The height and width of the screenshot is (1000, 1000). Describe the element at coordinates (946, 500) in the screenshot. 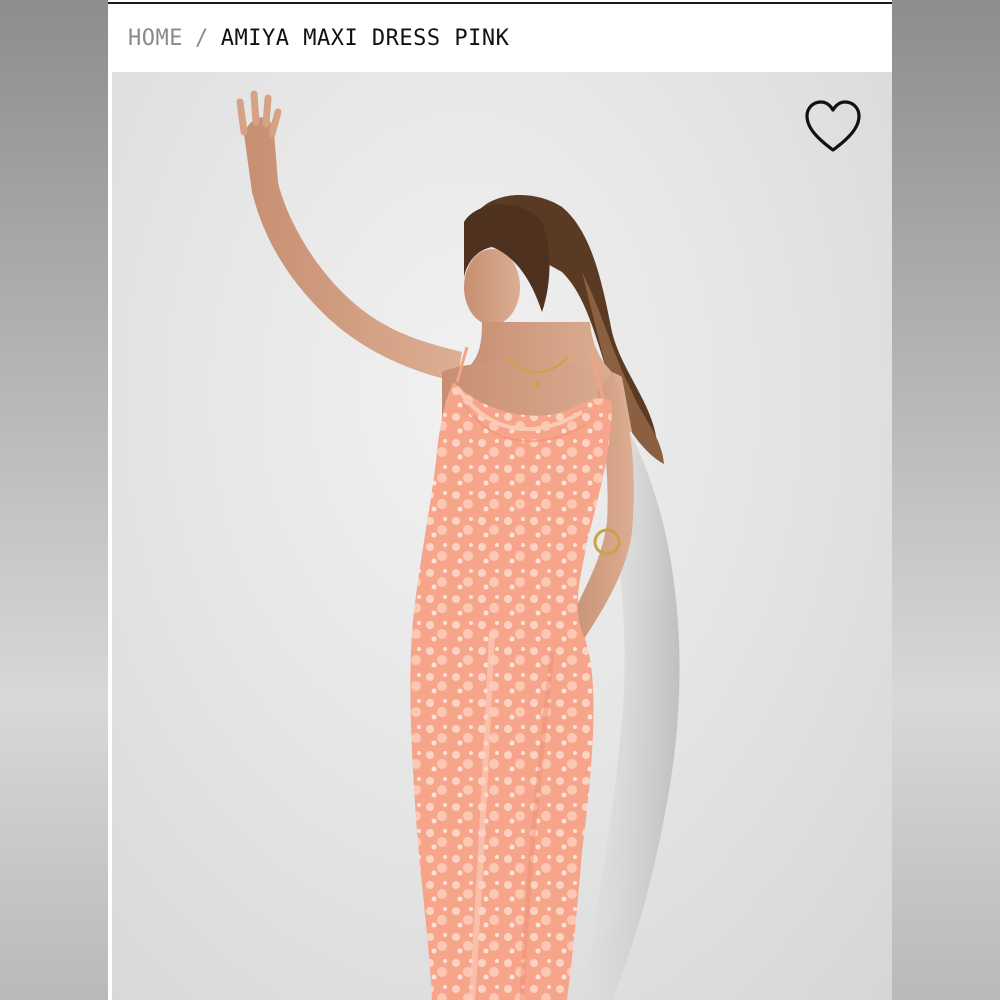

I see `backdrop-right` at that location.